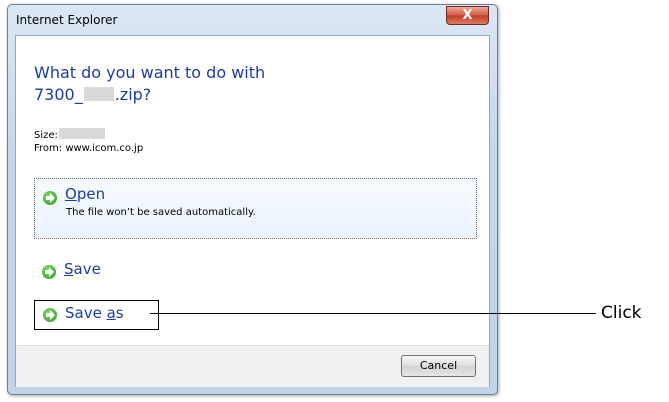 The height and width of the screenshot is (402, 669). Describe the element at coordinates (438, 366) in the screenshot. I see `cancel-button: Cancel` at that location.